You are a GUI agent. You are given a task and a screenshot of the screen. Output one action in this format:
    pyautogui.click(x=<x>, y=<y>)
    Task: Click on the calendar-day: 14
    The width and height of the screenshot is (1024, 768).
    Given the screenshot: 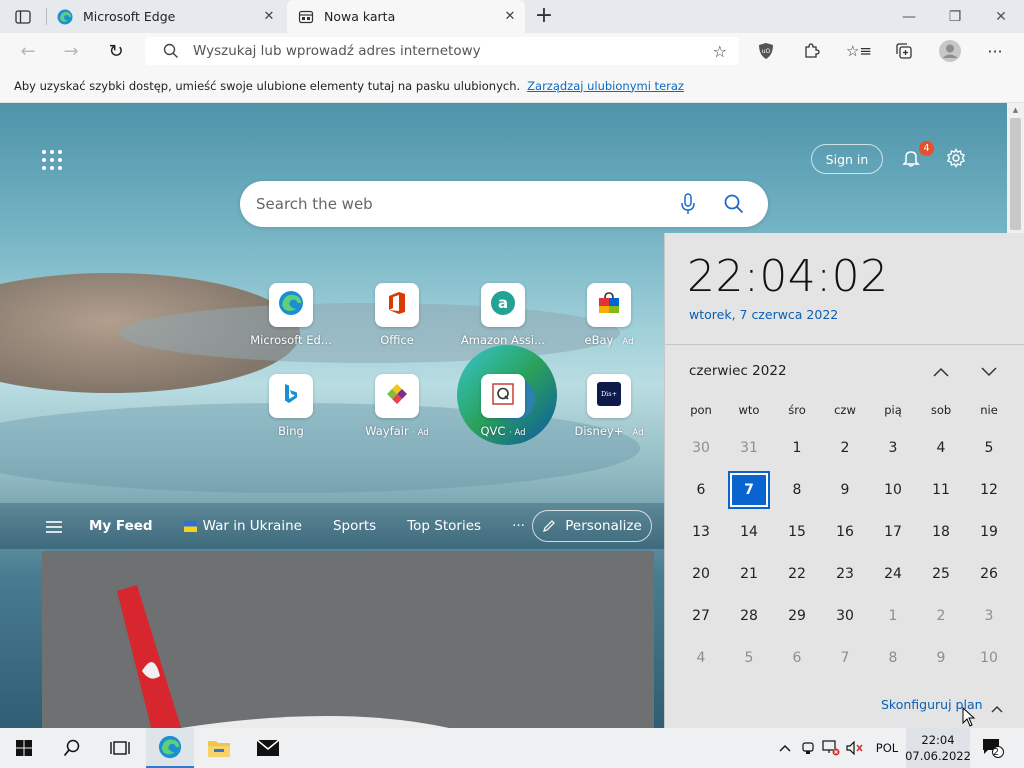 What is the action you would take?
    pyautogui.click(x=749, y=532)
    